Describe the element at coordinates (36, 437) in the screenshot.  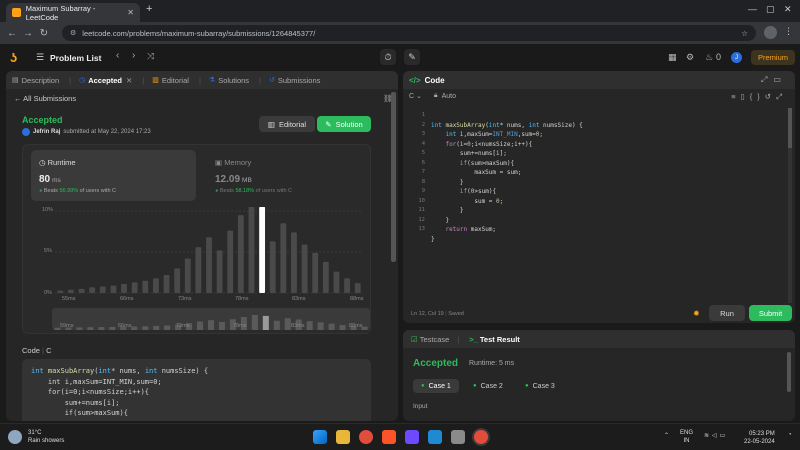
I see `weather-widget: 31°C Rain showers` at that location.